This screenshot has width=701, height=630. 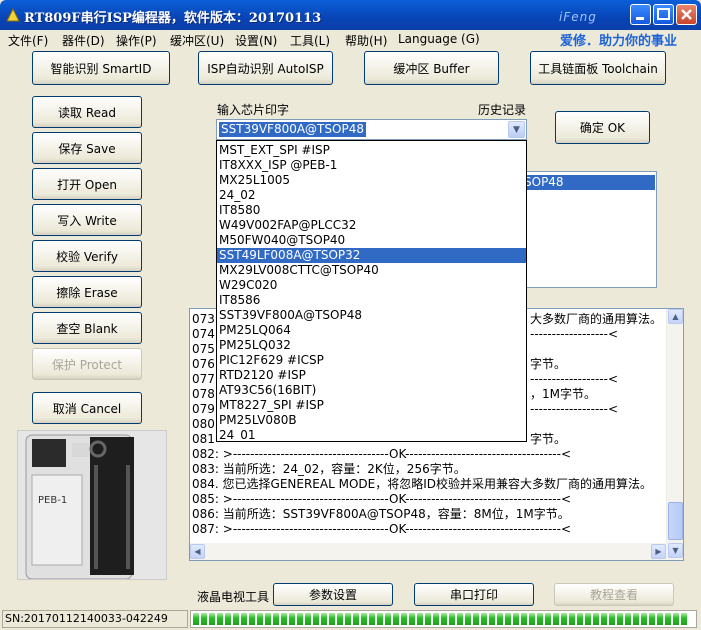 What do you see at coordinates (87, 184) in the screenshot?
I see `open-button: 打开 Open` at bounding box center [87, 184].